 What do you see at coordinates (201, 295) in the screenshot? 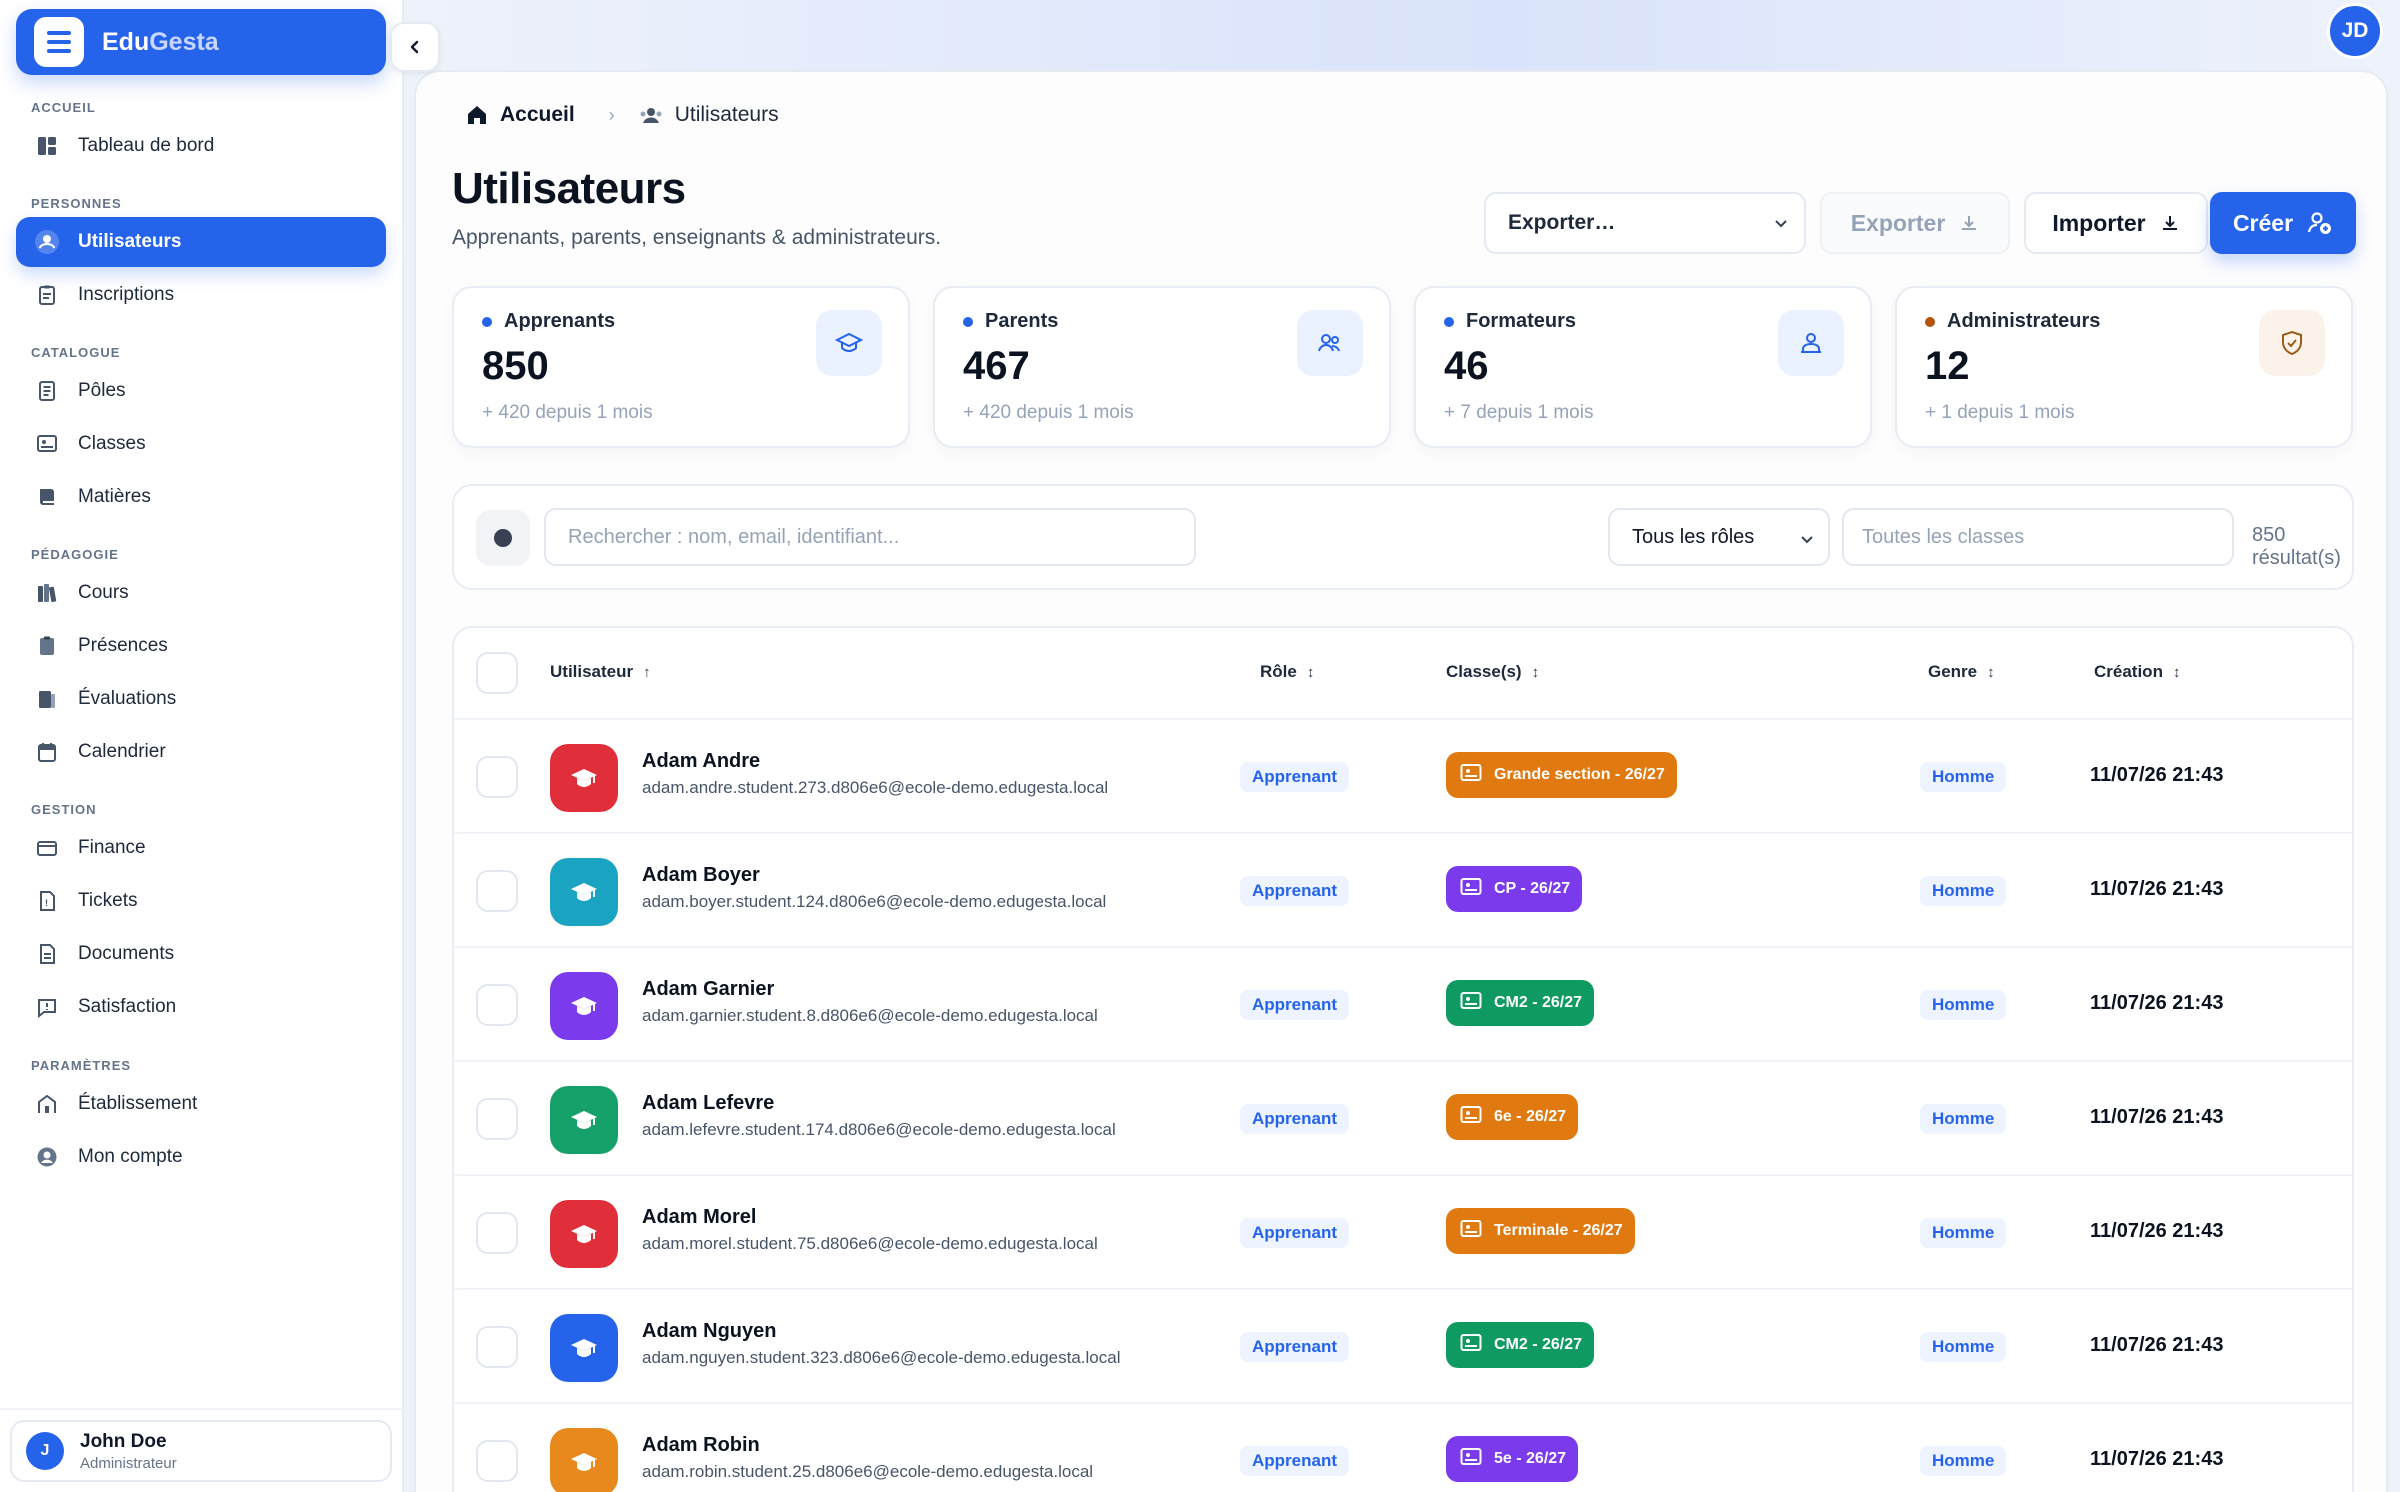
I see `sidebar-item-inscriptions: Inscriptions` at bounding box center [201, 295].